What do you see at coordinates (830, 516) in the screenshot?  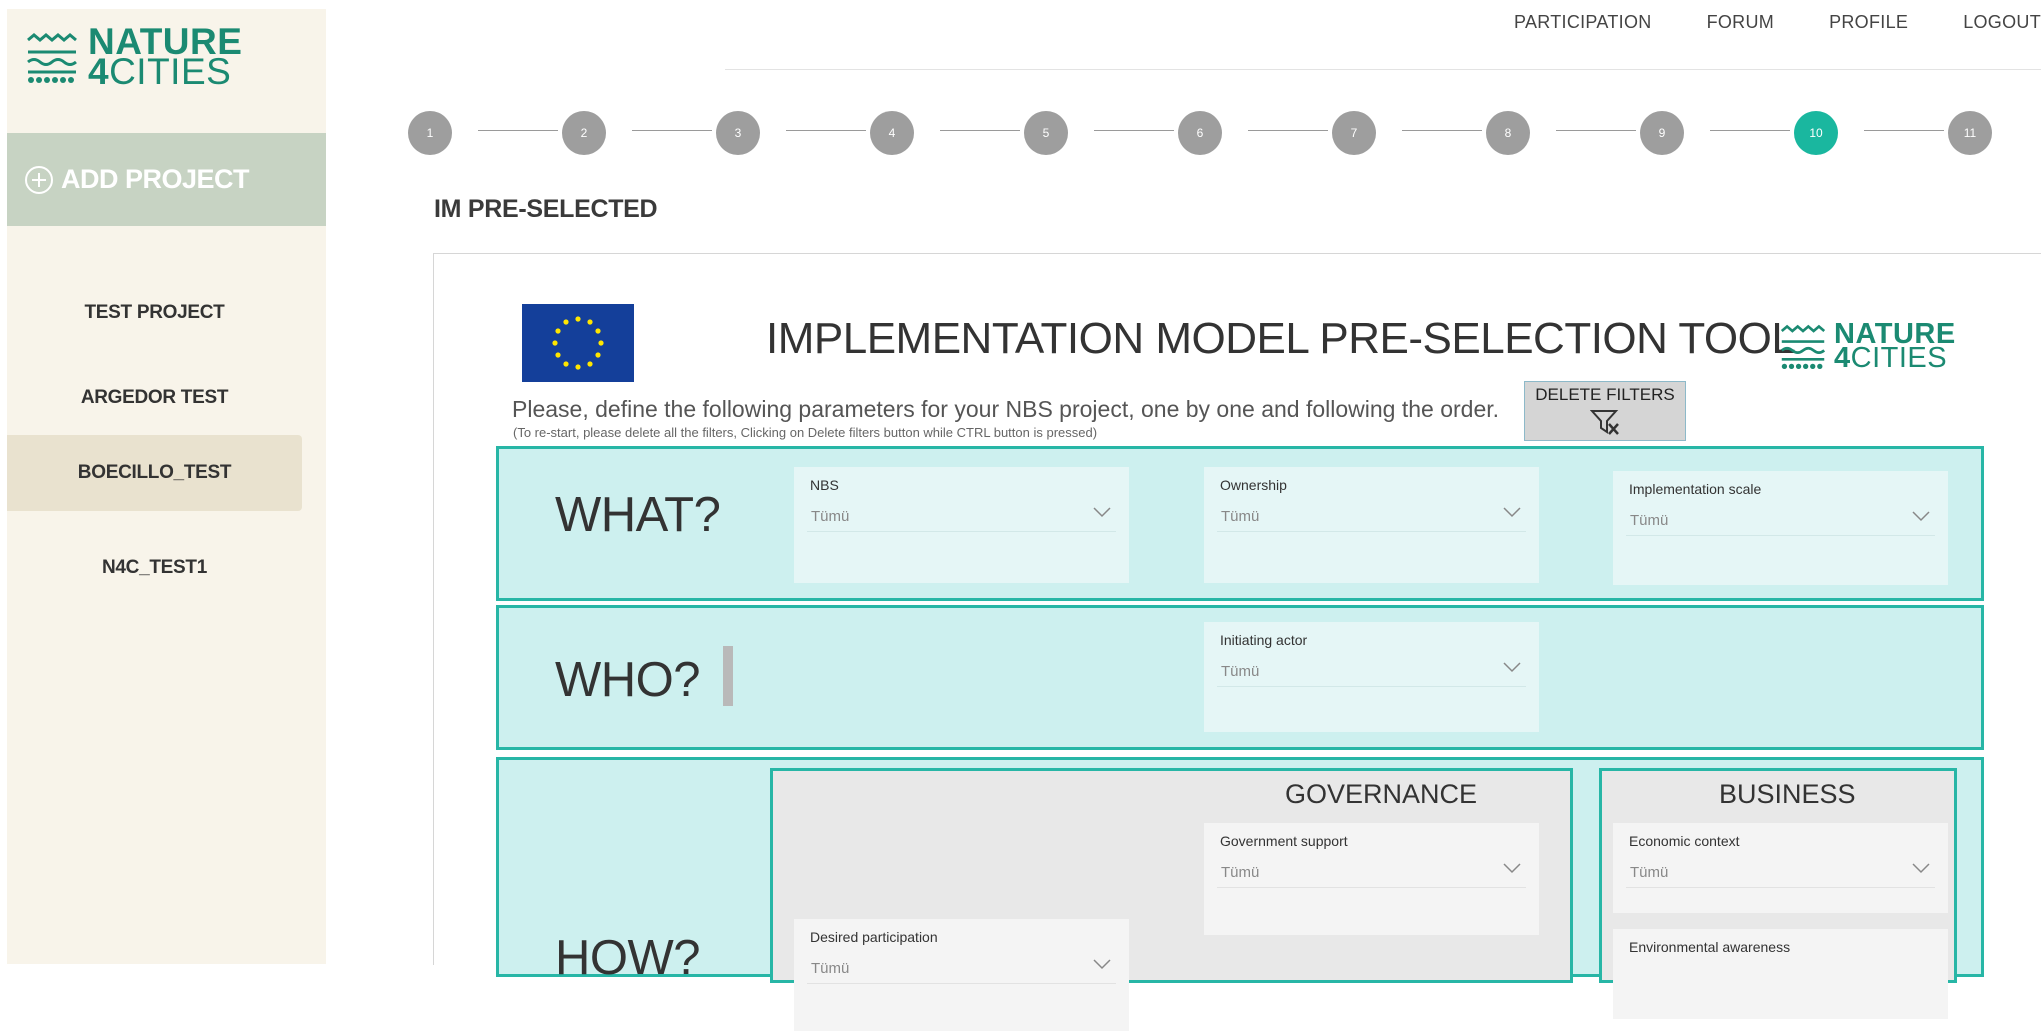 I see `nbs-value: Tümü` at bounding box center [830, 516].